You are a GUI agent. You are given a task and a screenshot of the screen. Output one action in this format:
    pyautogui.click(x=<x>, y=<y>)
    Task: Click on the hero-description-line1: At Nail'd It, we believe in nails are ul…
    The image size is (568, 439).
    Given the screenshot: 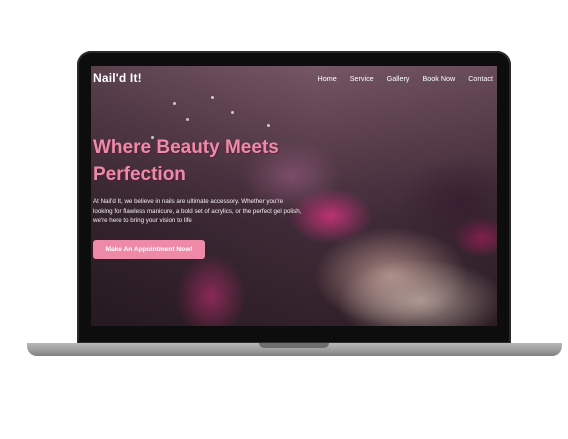 What is the action you would take?
    pyautogui.click(x=188, y=201)
    